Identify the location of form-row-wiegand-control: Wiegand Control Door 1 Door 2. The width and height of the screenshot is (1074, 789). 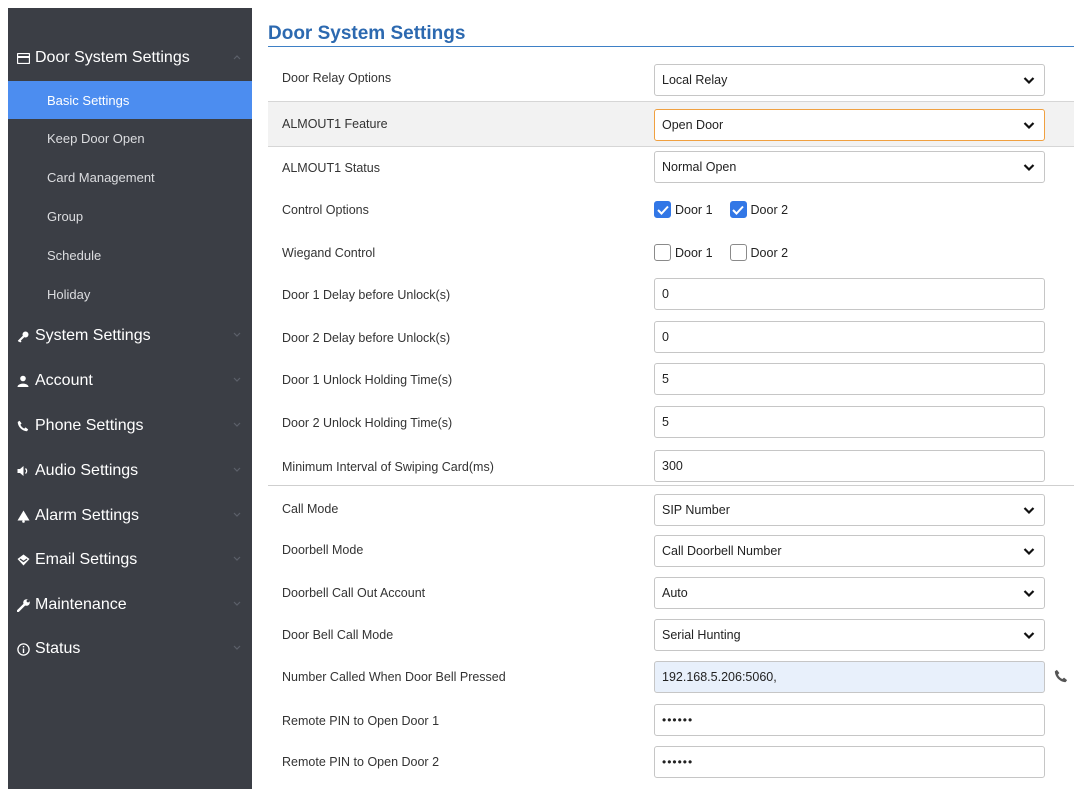
(671, 252).